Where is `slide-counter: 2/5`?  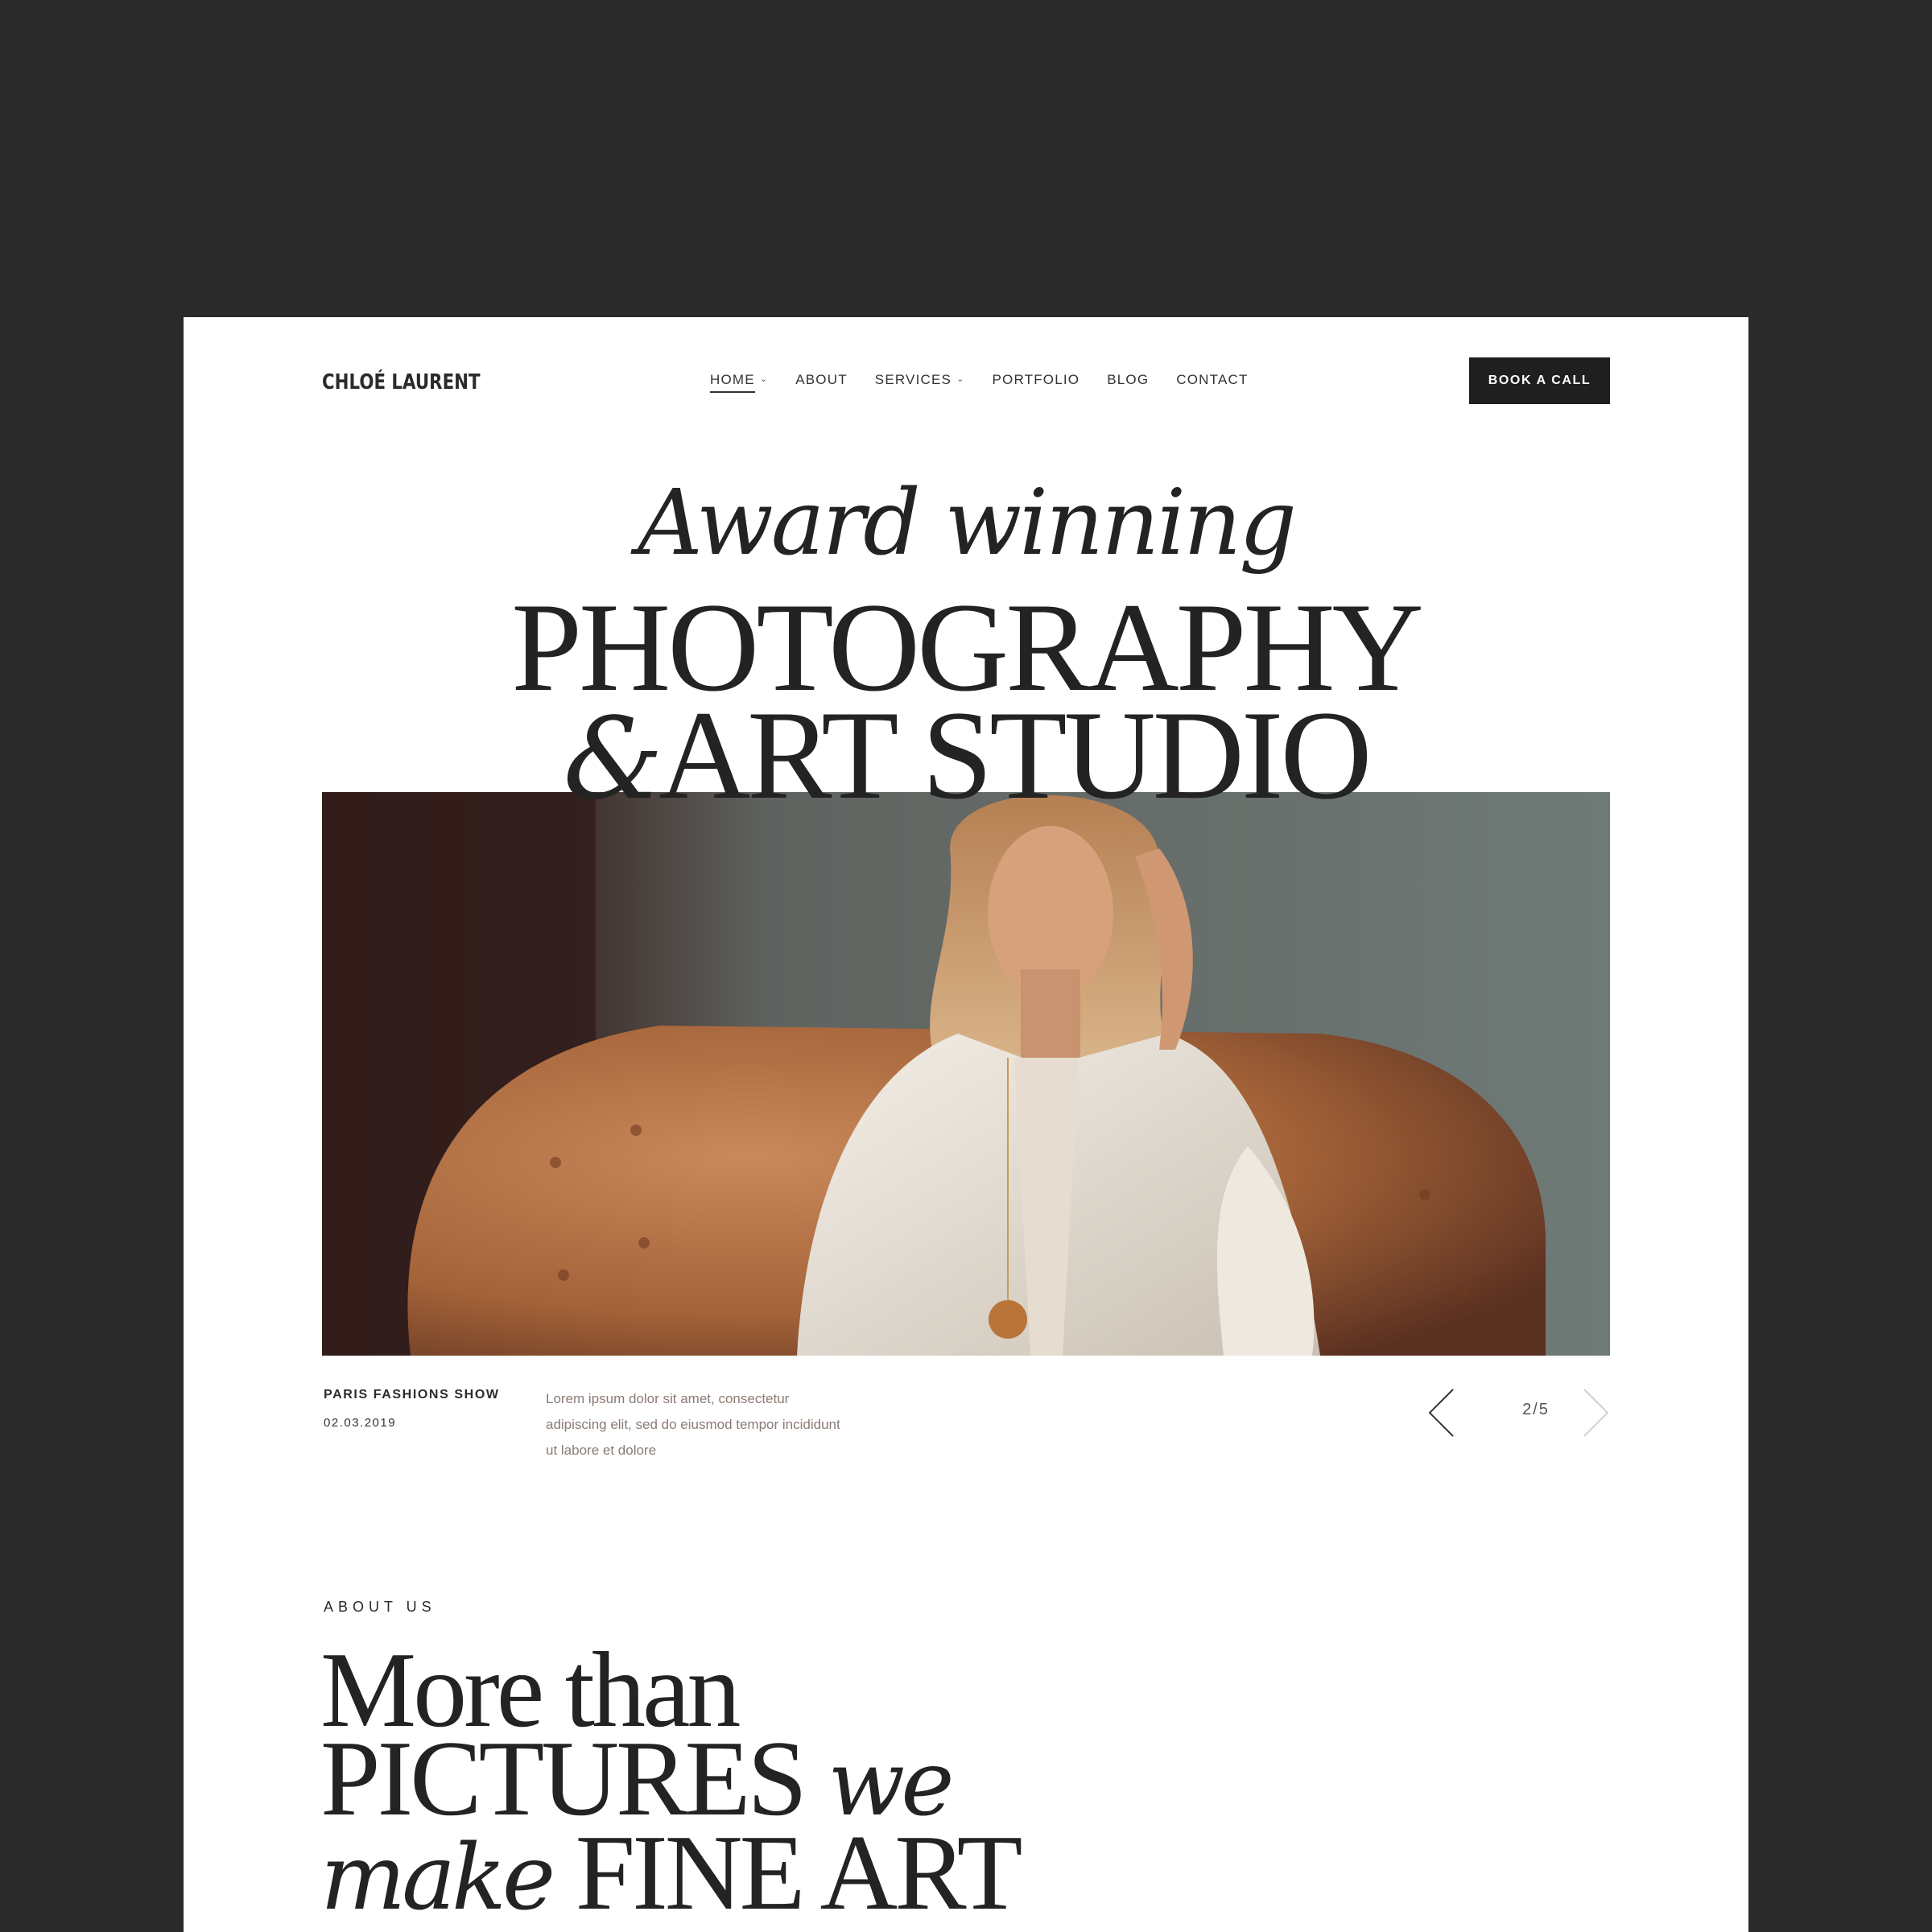
slide-counter: 2/5 is located at coordinates (1536, 1409).